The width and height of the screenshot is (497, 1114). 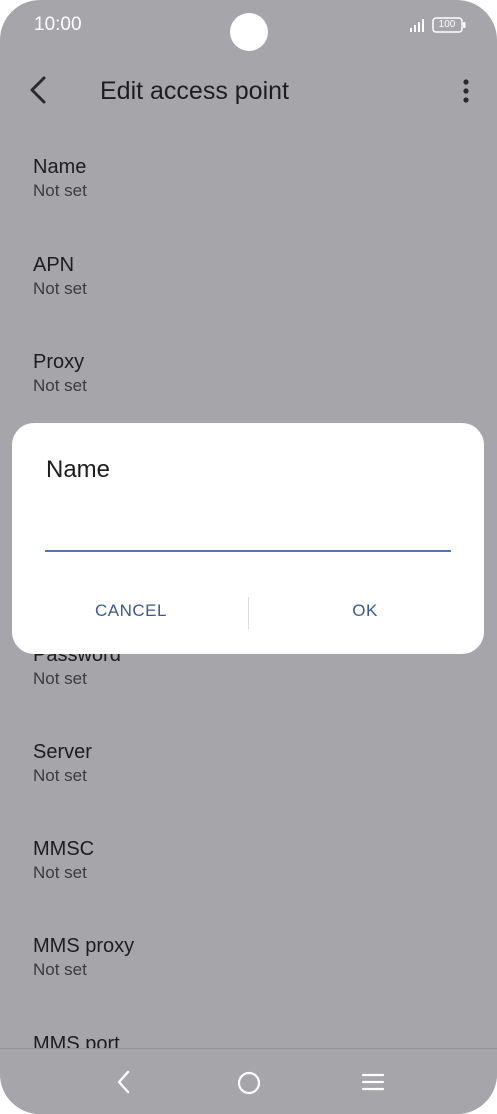 I want to click on ok-button: OK, so click(x=365, y=611).